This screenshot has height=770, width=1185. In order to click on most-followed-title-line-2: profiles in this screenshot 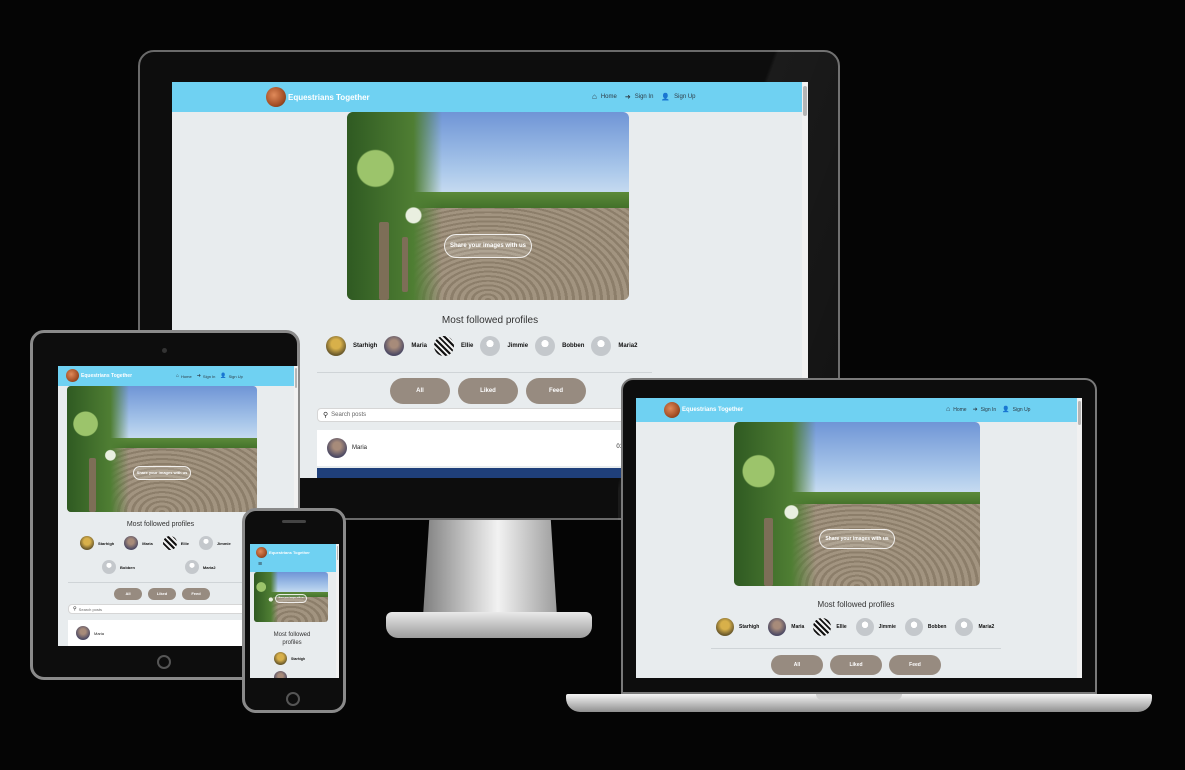, I will do `click(292, 643)`.